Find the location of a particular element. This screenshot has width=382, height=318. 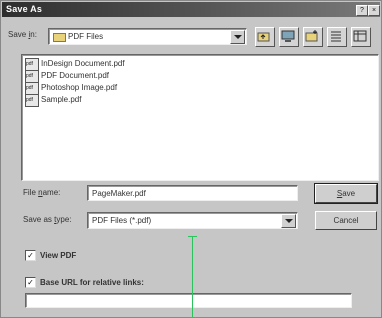

save-as-type-dropdown: PDF Files (*.pdf) is located at coordinates (192, 220).